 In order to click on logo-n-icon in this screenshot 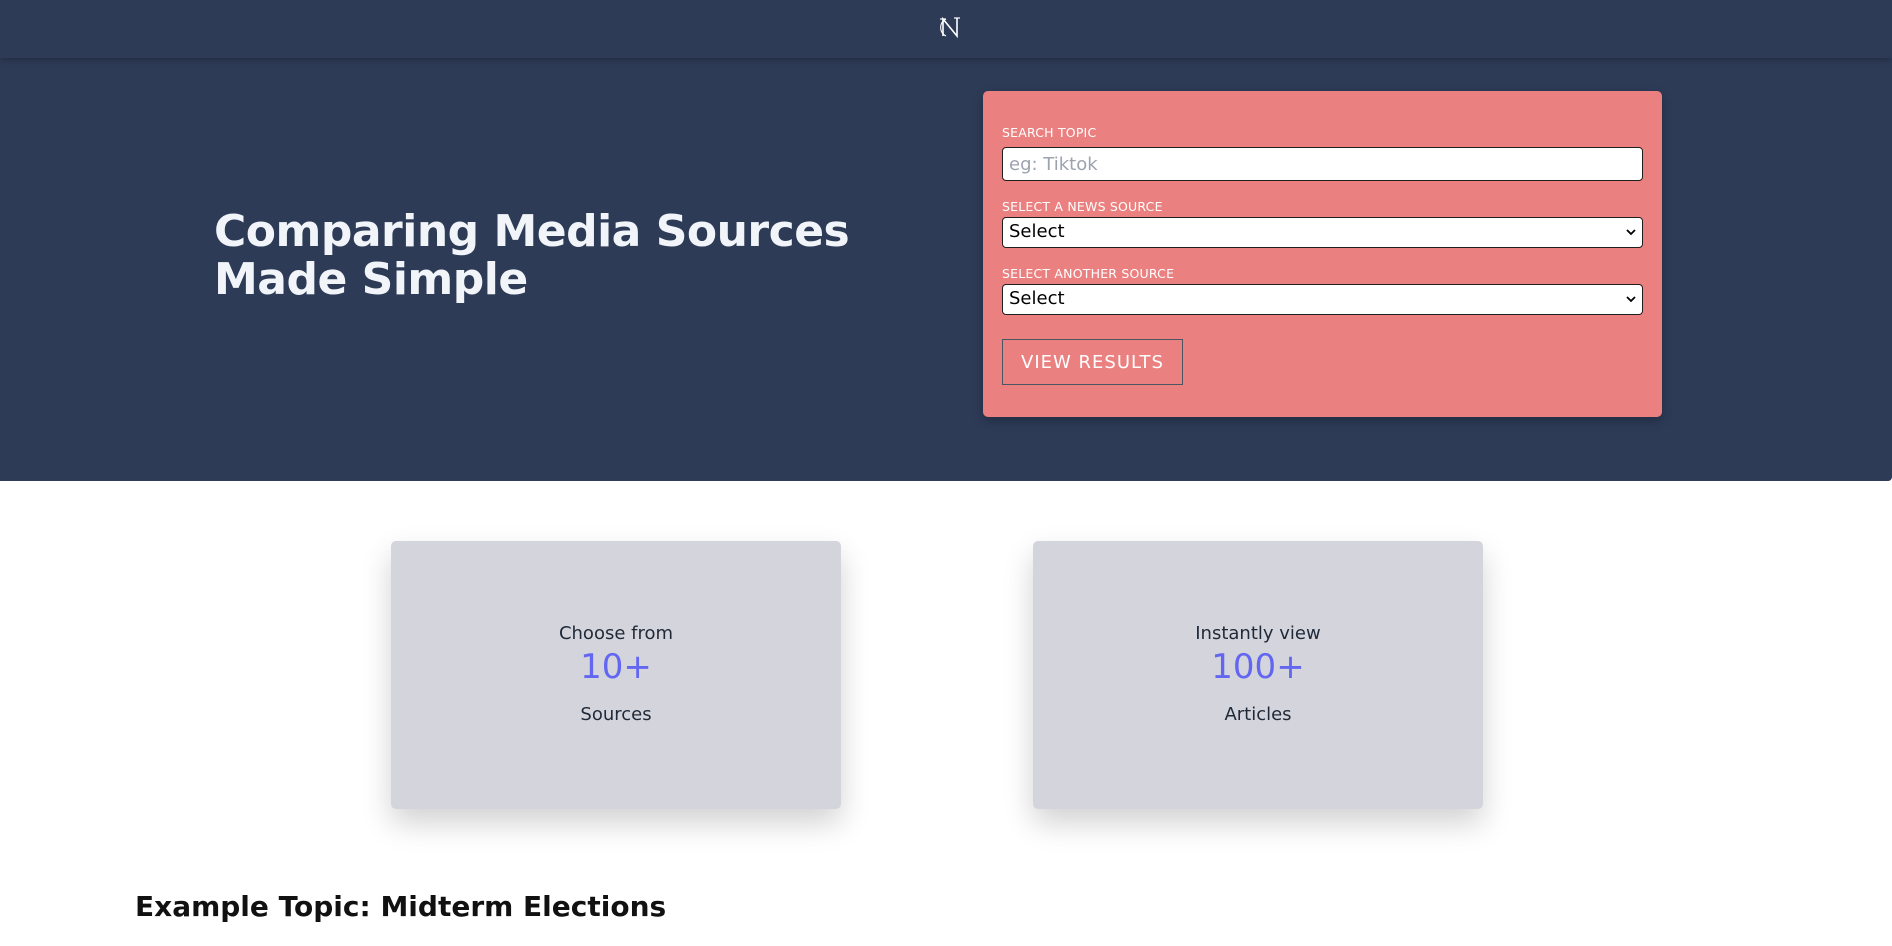, I will do `click(950, 27)`.